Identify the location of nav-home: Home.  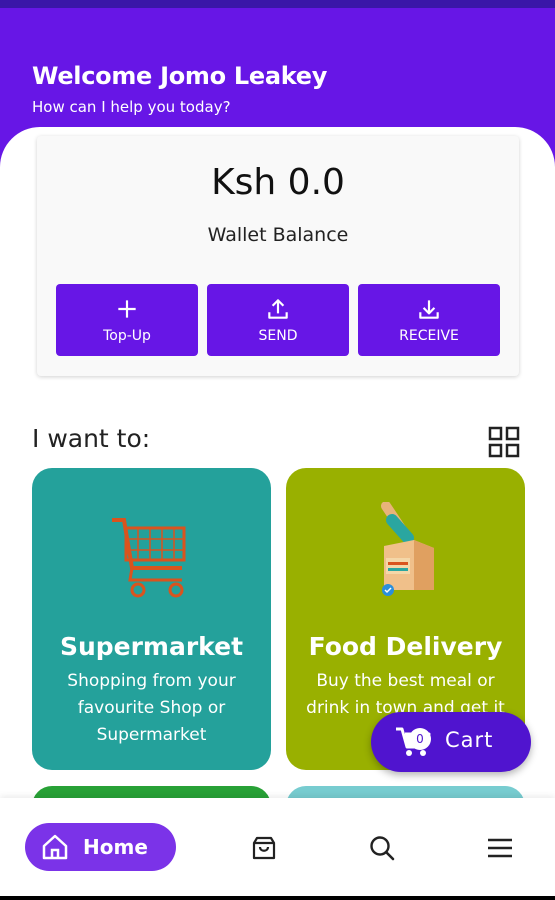
(100, 847).